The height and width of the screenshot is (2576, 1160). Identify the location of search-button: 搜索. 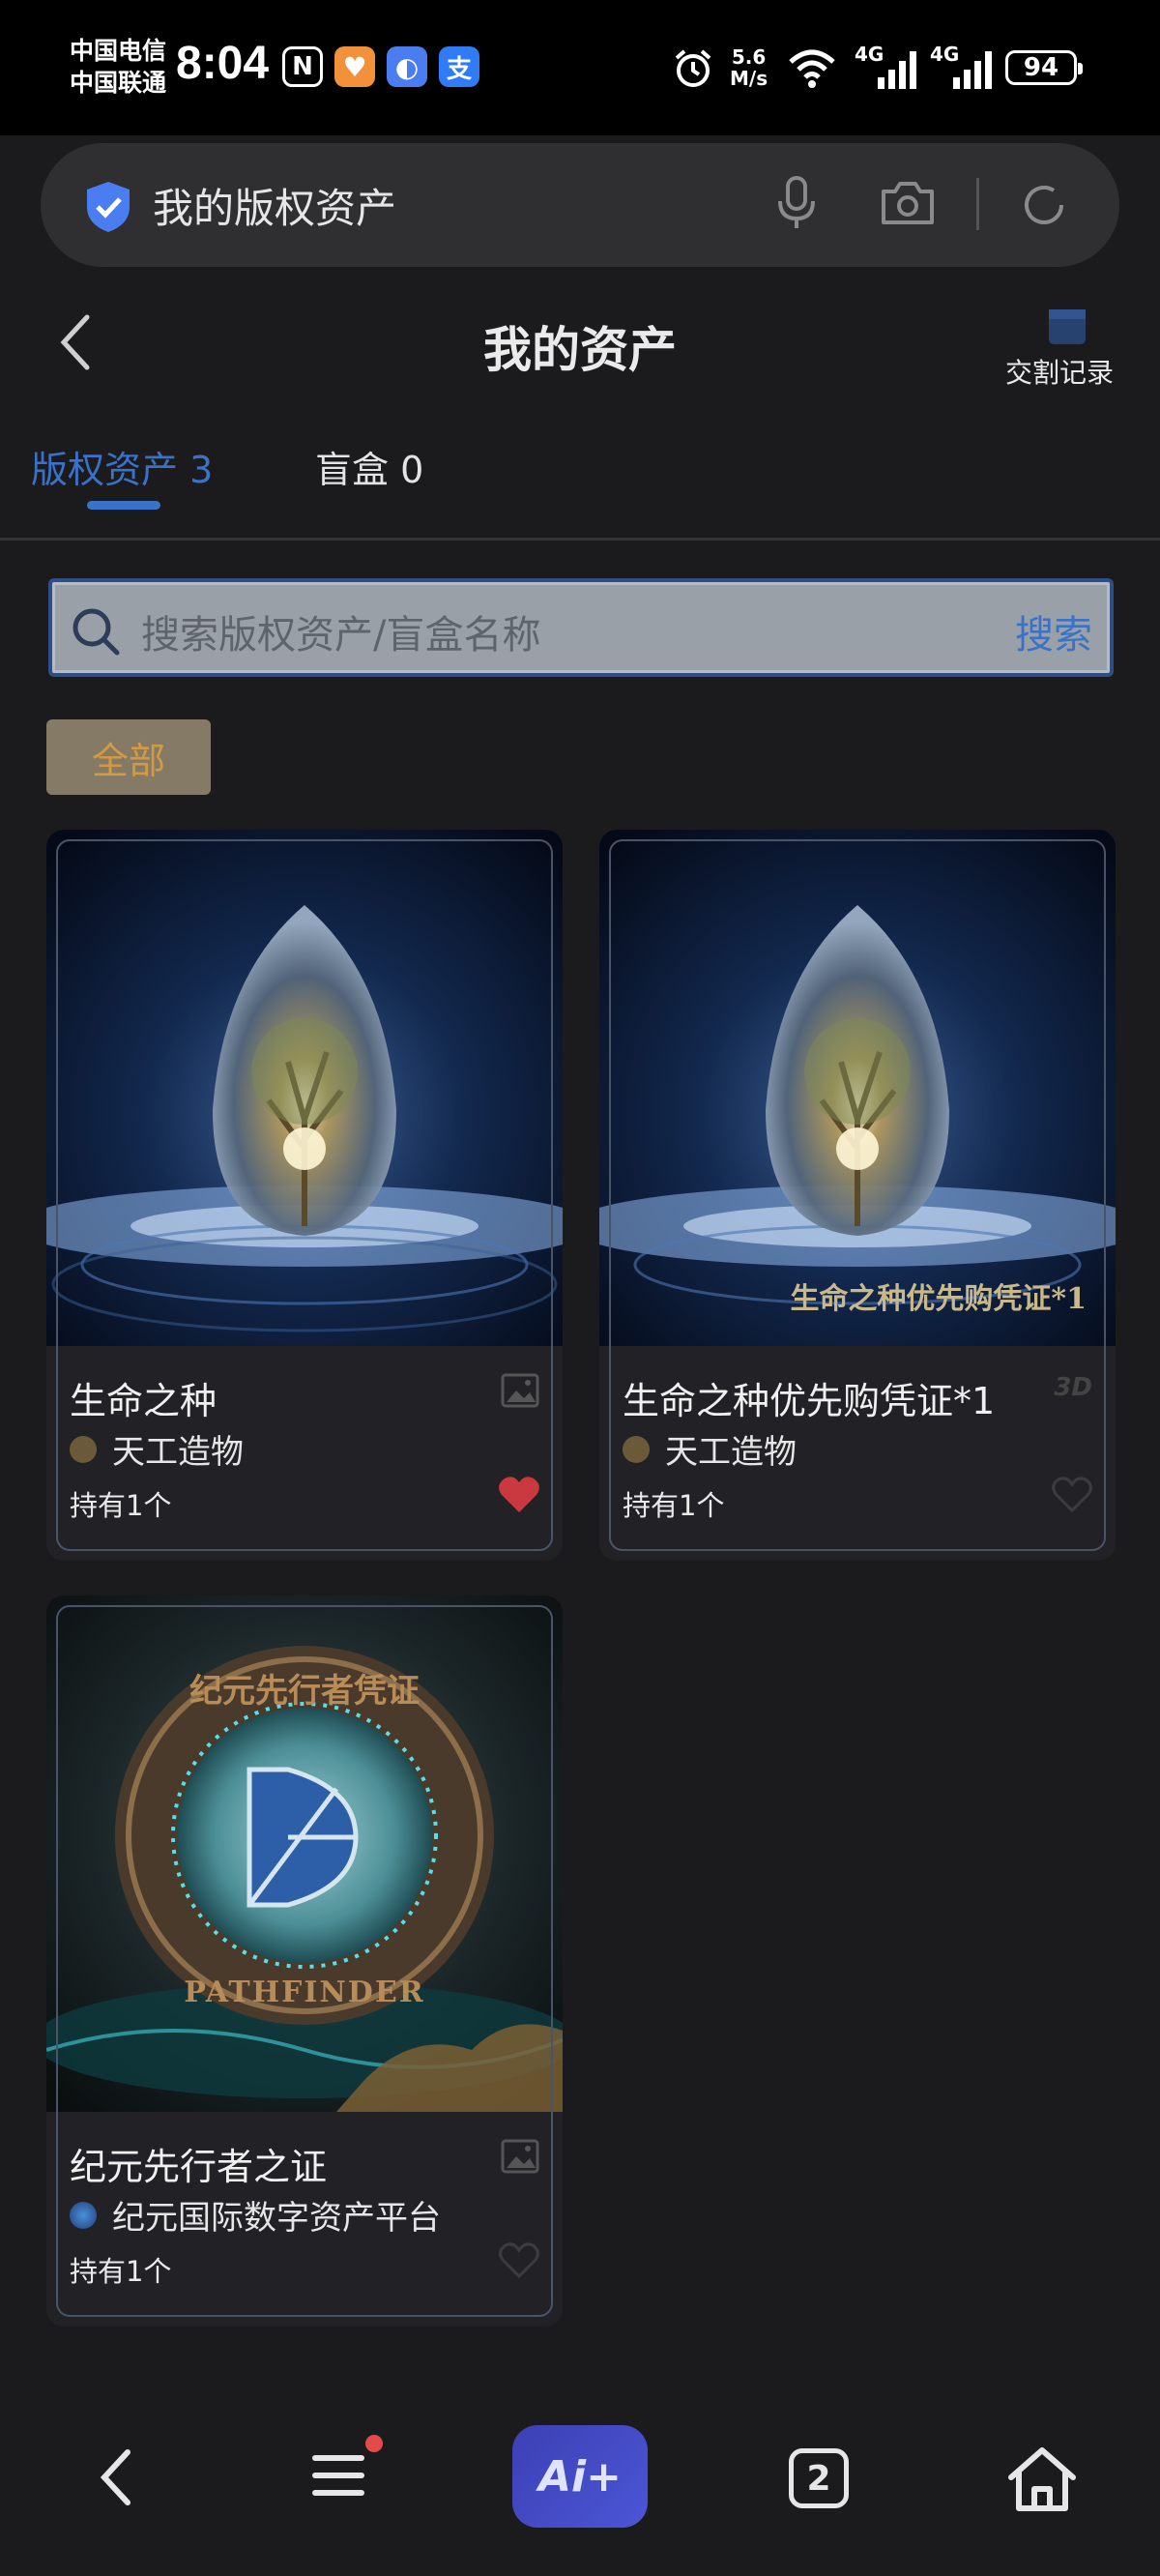
(1053, 631).